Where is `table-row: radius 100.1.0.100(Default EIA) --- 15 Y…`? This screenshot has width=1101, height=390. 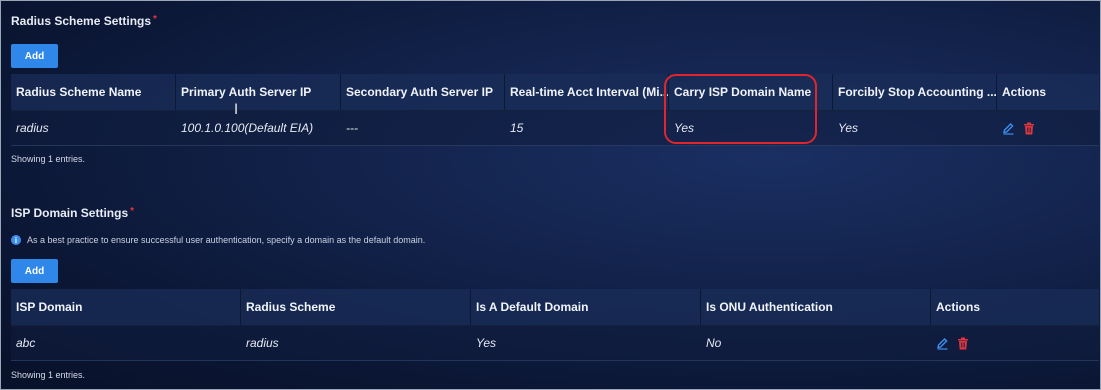
table-row: radius 100.1.0.100(Default EIA) --- 15 Y… is located at coordinates (555, 128).